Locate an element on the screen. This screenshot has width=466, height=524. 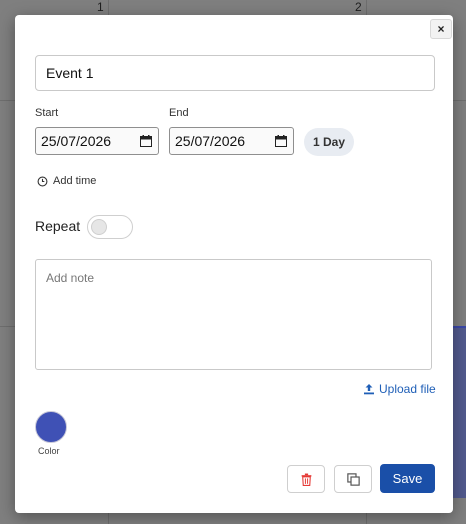
day-number: 2 is located at coordinates (358, 7).